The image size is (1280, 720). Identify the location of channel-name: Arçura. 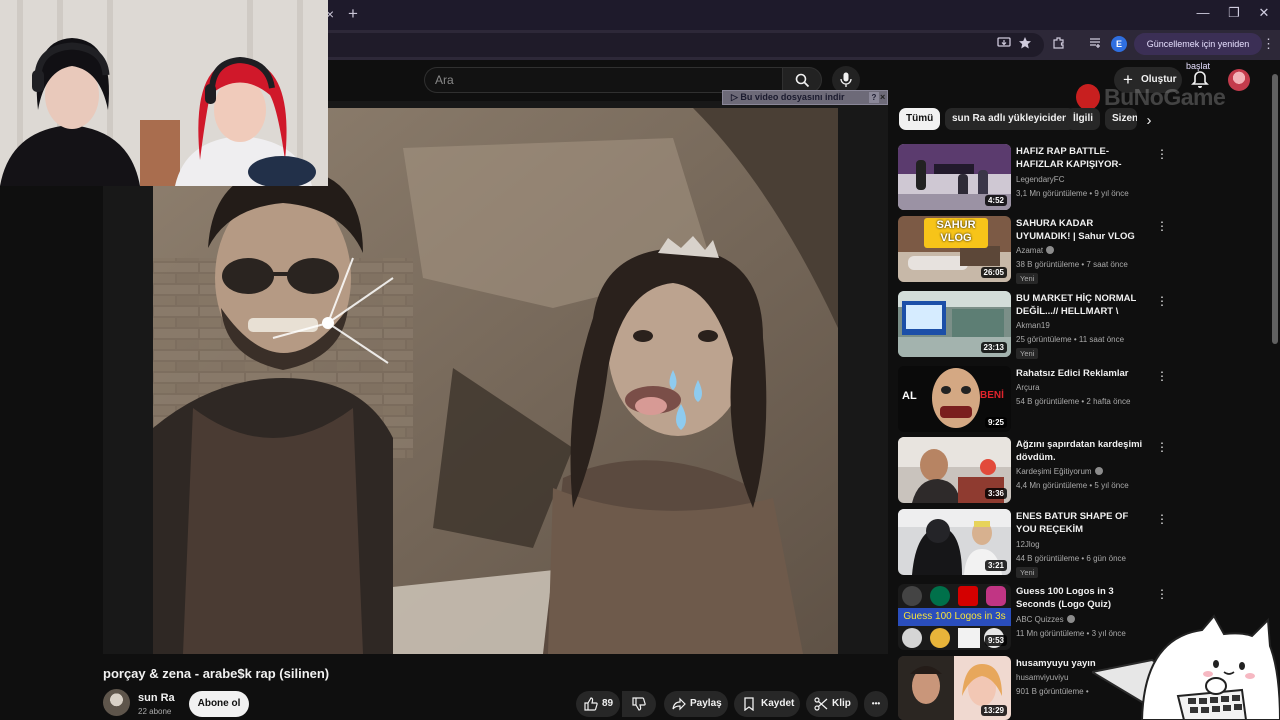
(1028, 387).